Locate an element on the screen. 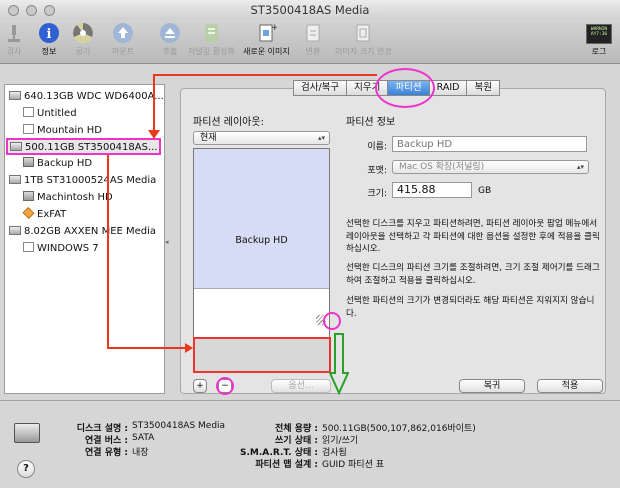 This screenshot has height=488, width=620. partition-map-label: 파티션 맵 설계 : is located at coordinates (286, 465).